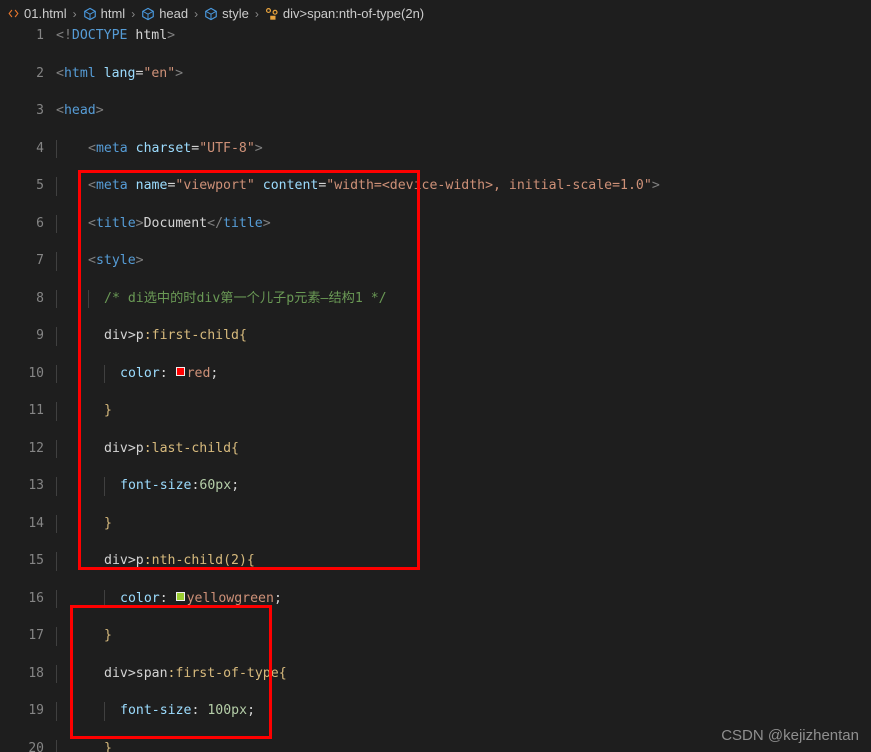  Describe the element at coordinates (108, 523) in the screenshot. I see `token: }` at that location.